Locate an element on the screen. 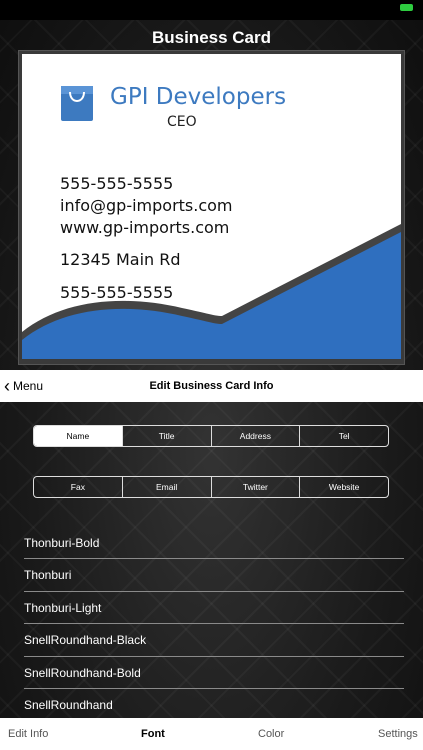 This screenshot has width=423, height=750. card-email: info@gp-imports.com is located at coordinates (146, 205).